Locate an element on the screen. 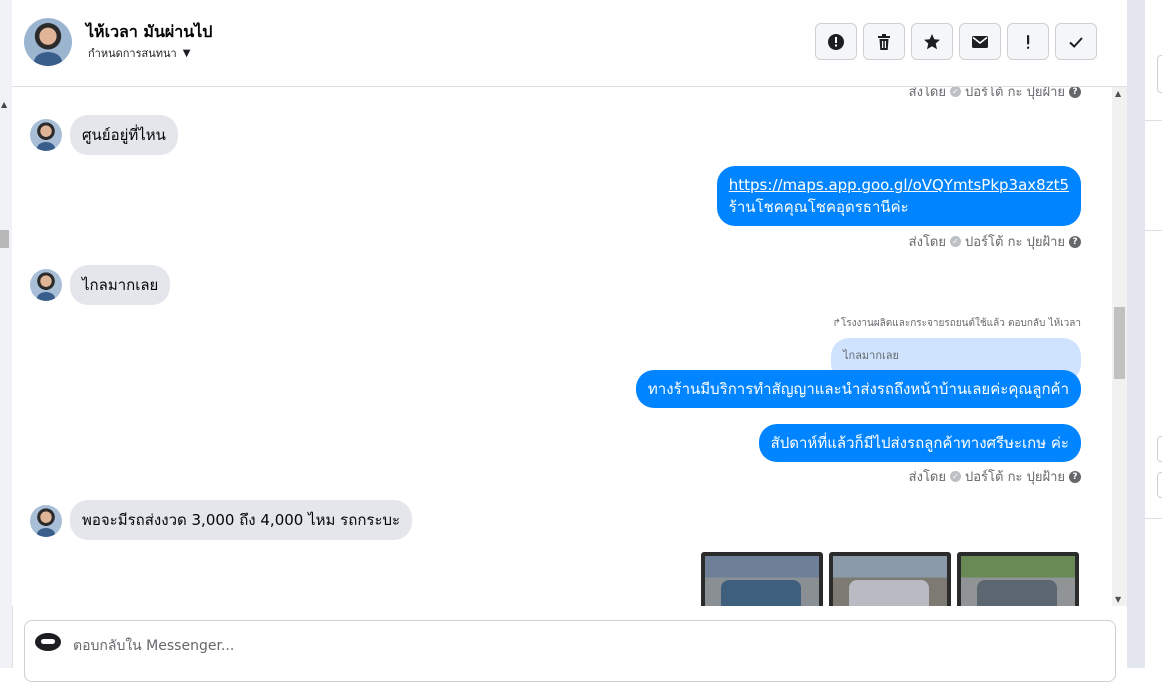  incoming-message: ศูนย์อยู่ที่ไหน is located at coordinates (124, 135).